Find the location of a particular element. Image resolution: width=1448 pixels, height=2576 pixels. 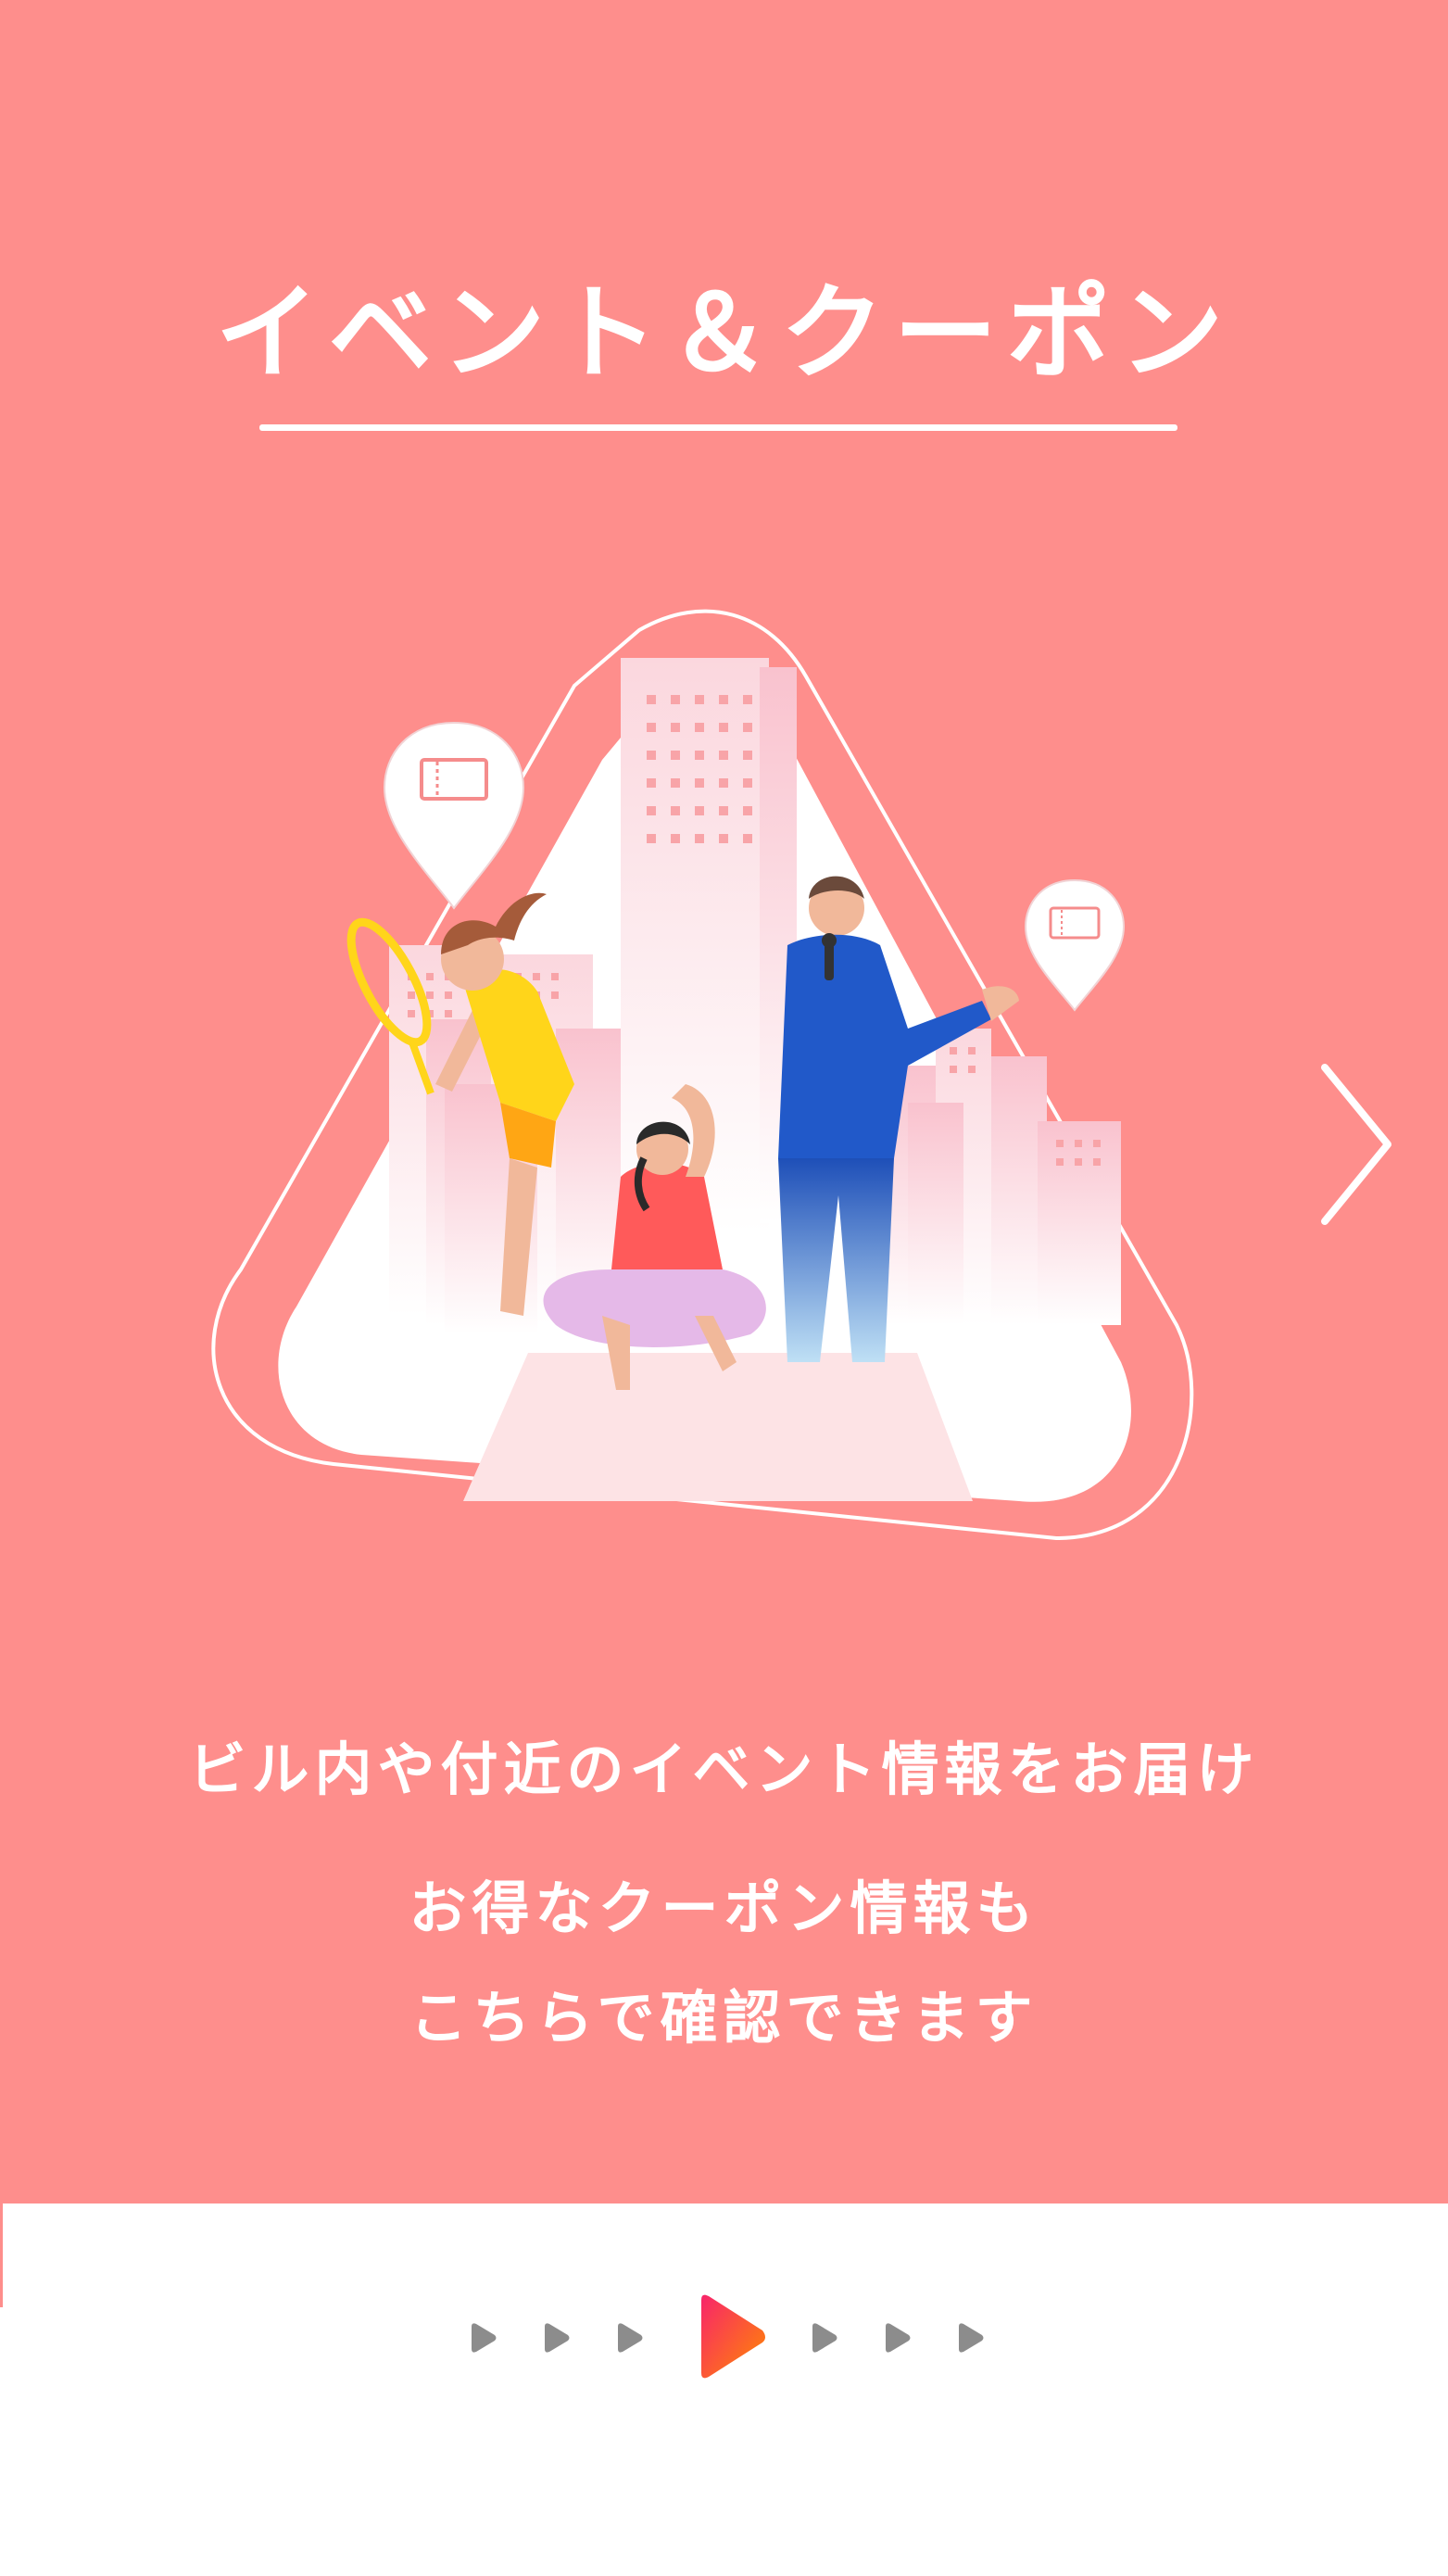

page-title: イベント＆クーポン is located at coordinates (724, 334).